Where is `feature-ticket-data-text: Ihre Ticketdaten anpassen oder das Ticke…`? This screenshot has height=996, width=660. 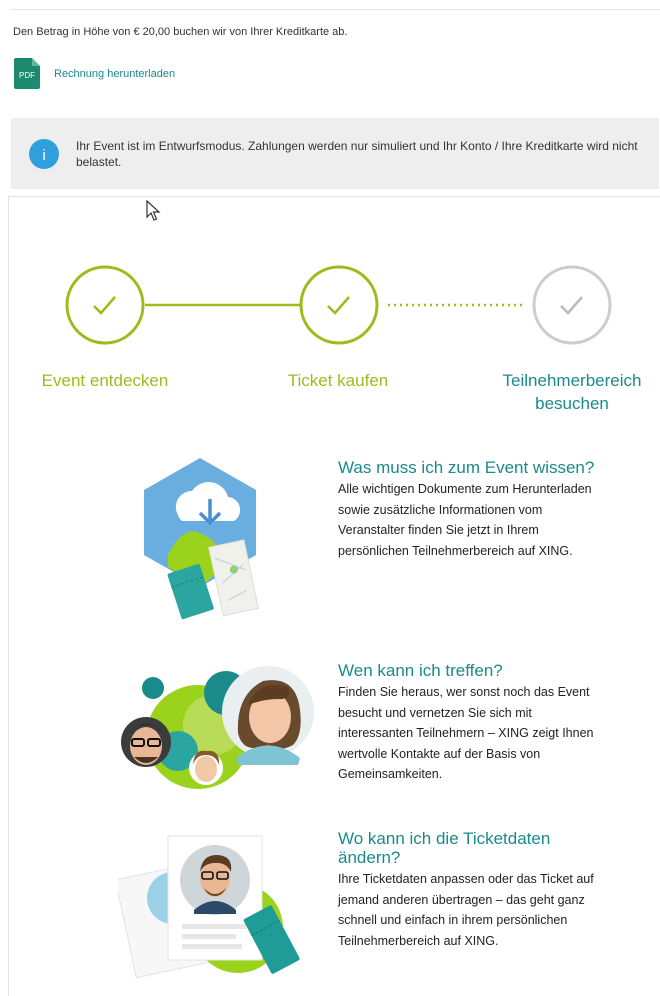 feature-ticket-data-text: Ihre Ticketdaten anpassen oder das Ticke… is located at coordinates (466, 910).